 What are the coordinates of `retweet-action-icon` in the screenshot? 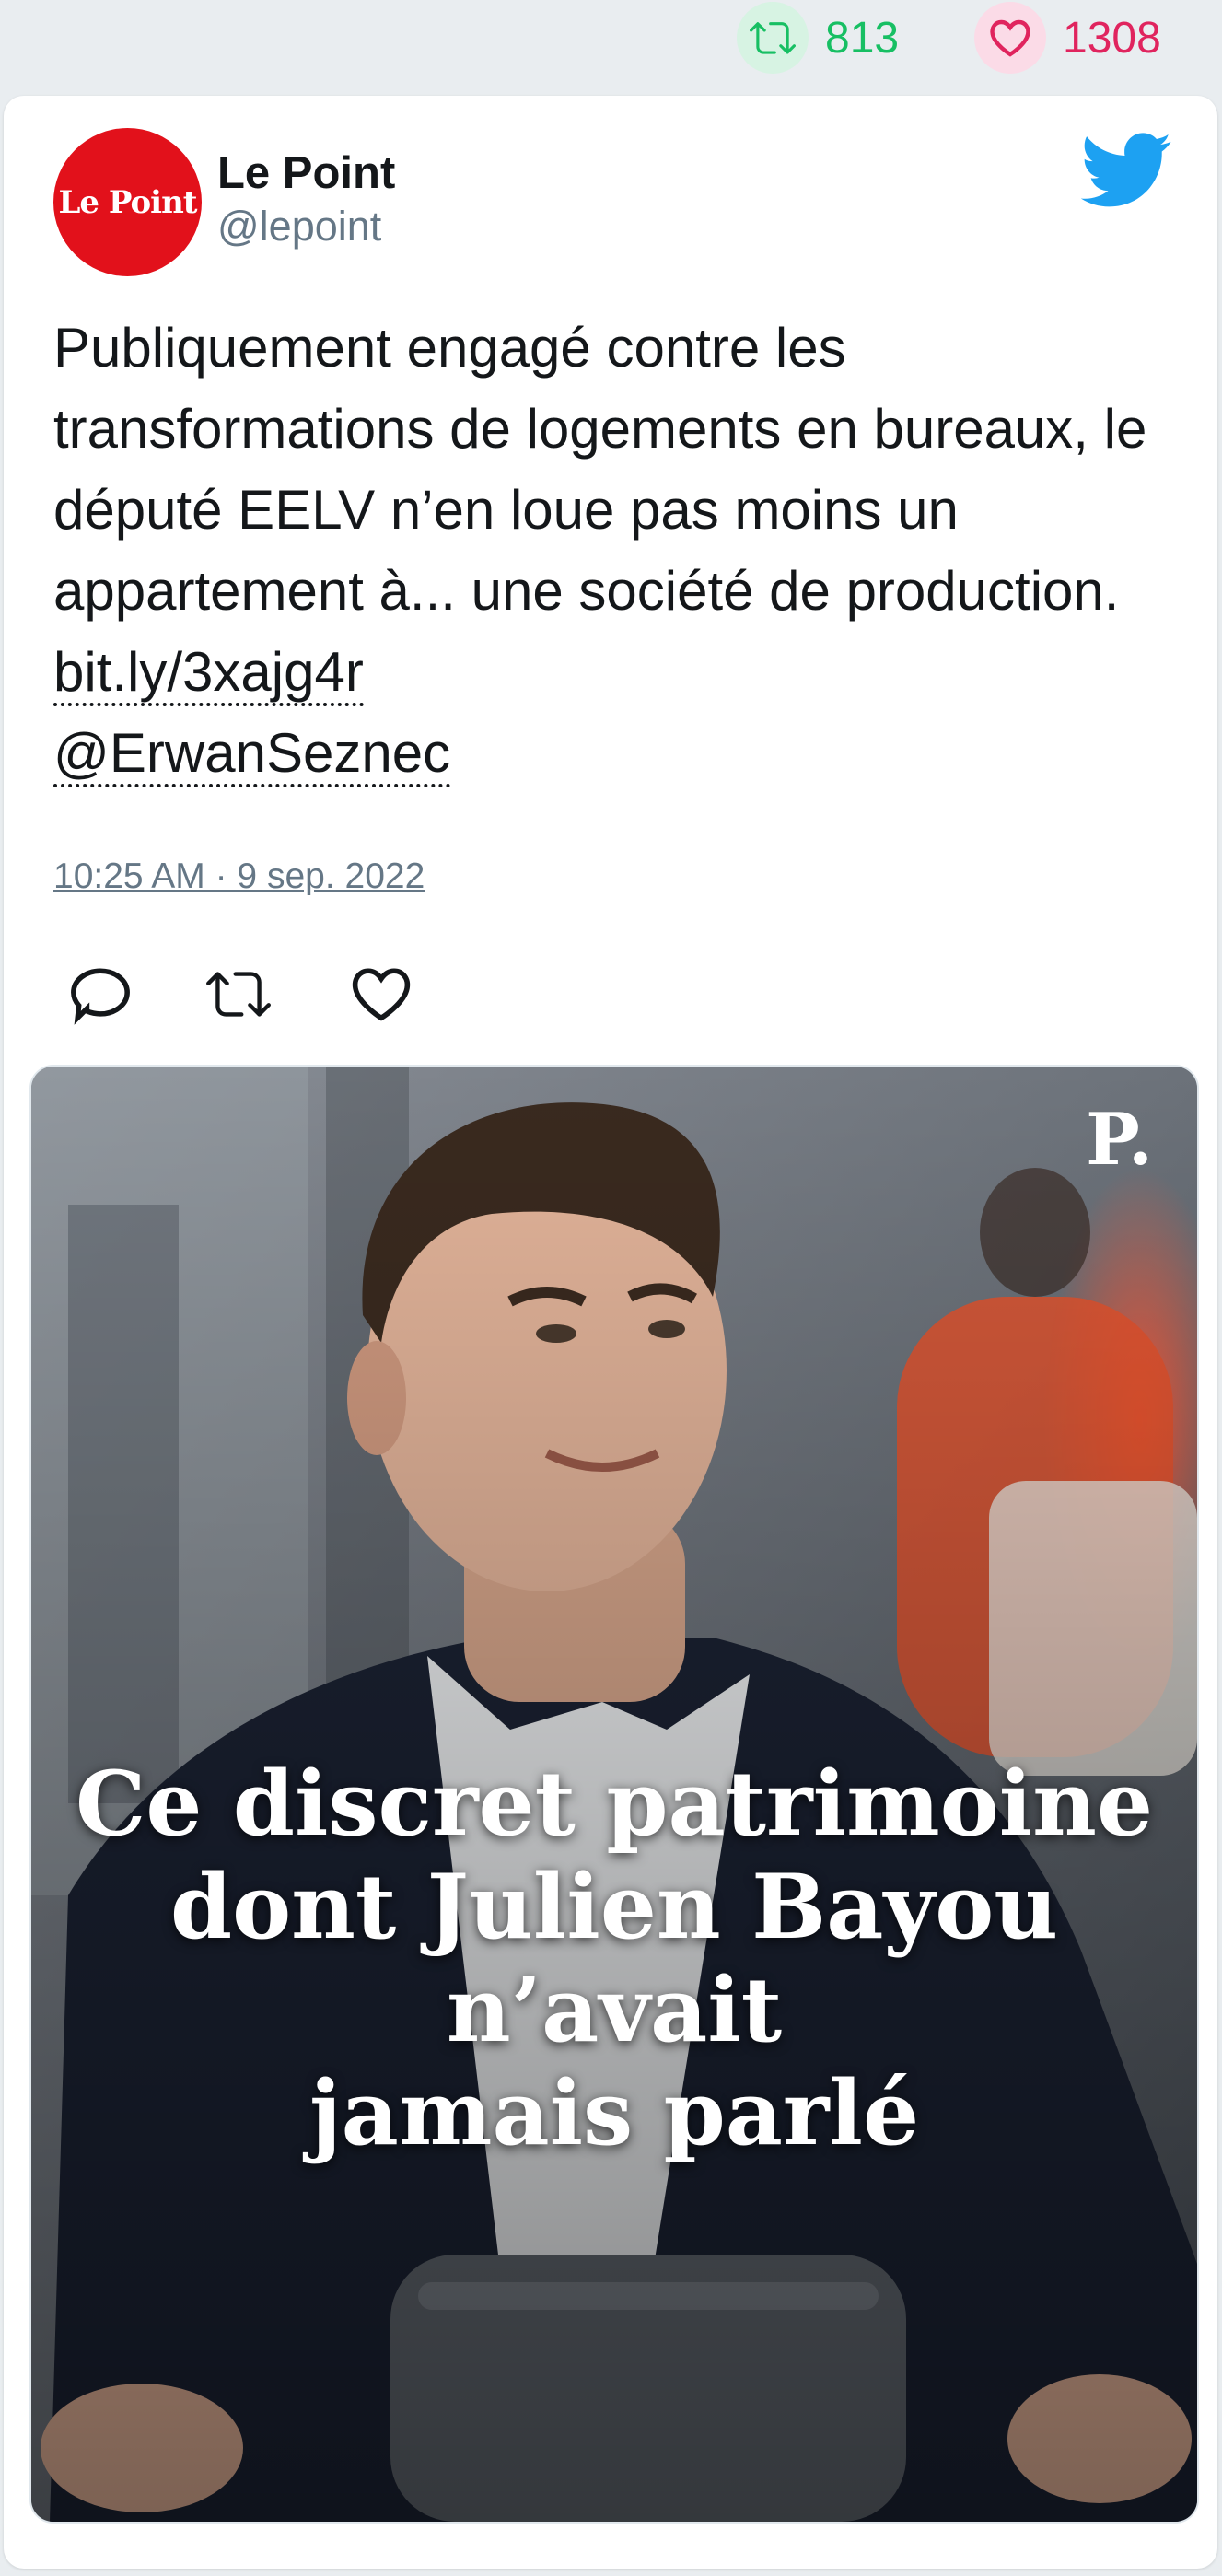 It's located at (238, 994).